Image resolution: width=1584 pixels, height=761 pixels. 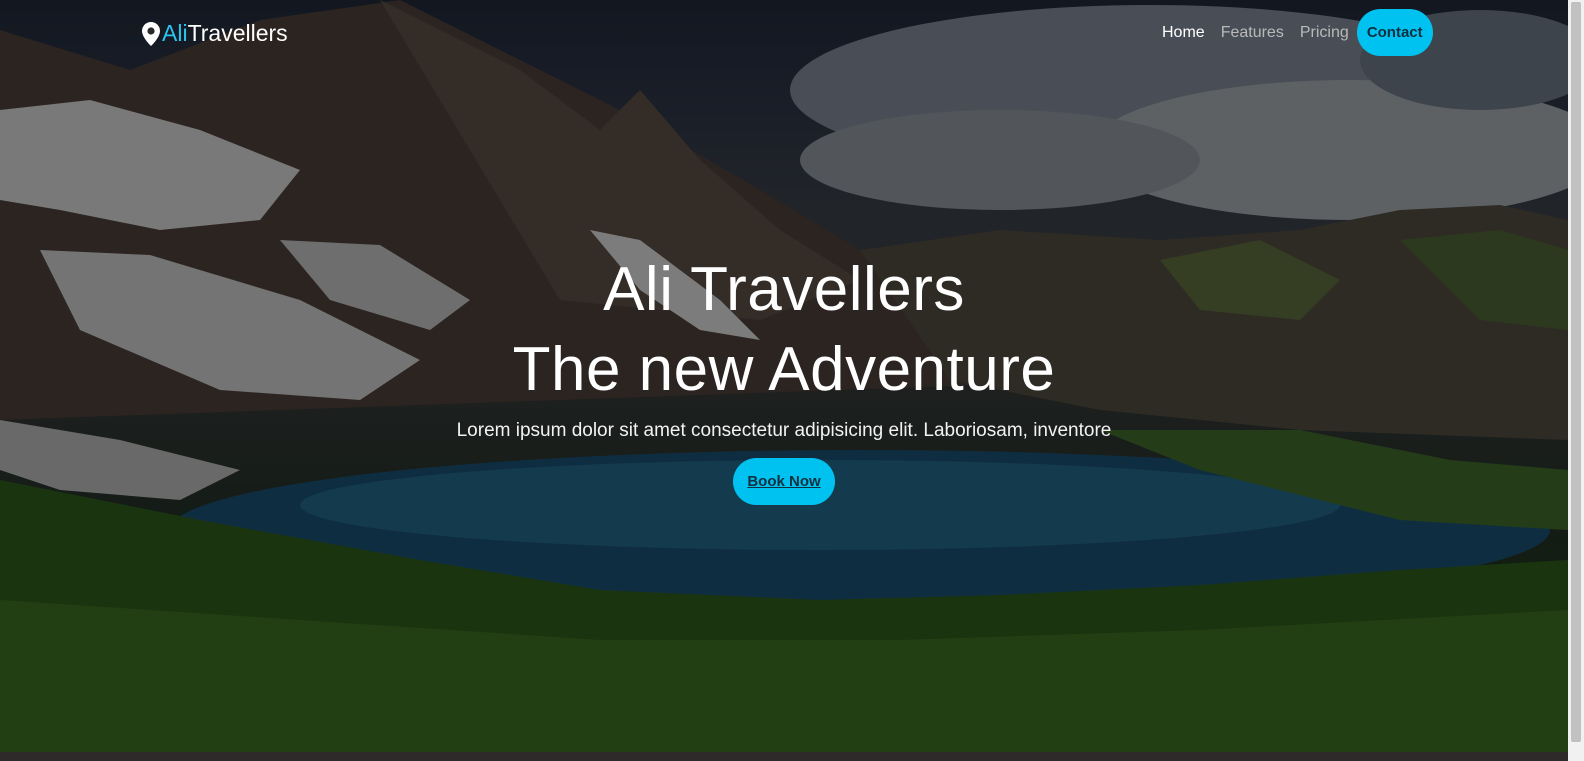 What do you see at coordinates (1324, 33) in the screenshot?
I see `nav-item-pricing: Pricing` at bounding box center [1324, 33].